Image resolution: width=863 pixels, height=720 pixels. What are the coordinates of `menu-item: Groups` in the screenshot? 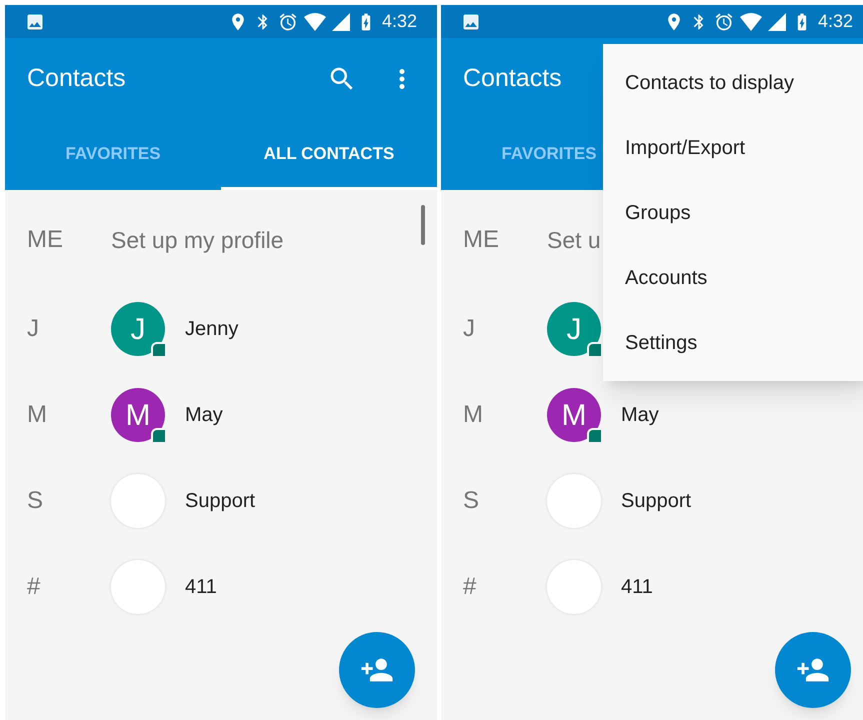 It's located at (733, 212).